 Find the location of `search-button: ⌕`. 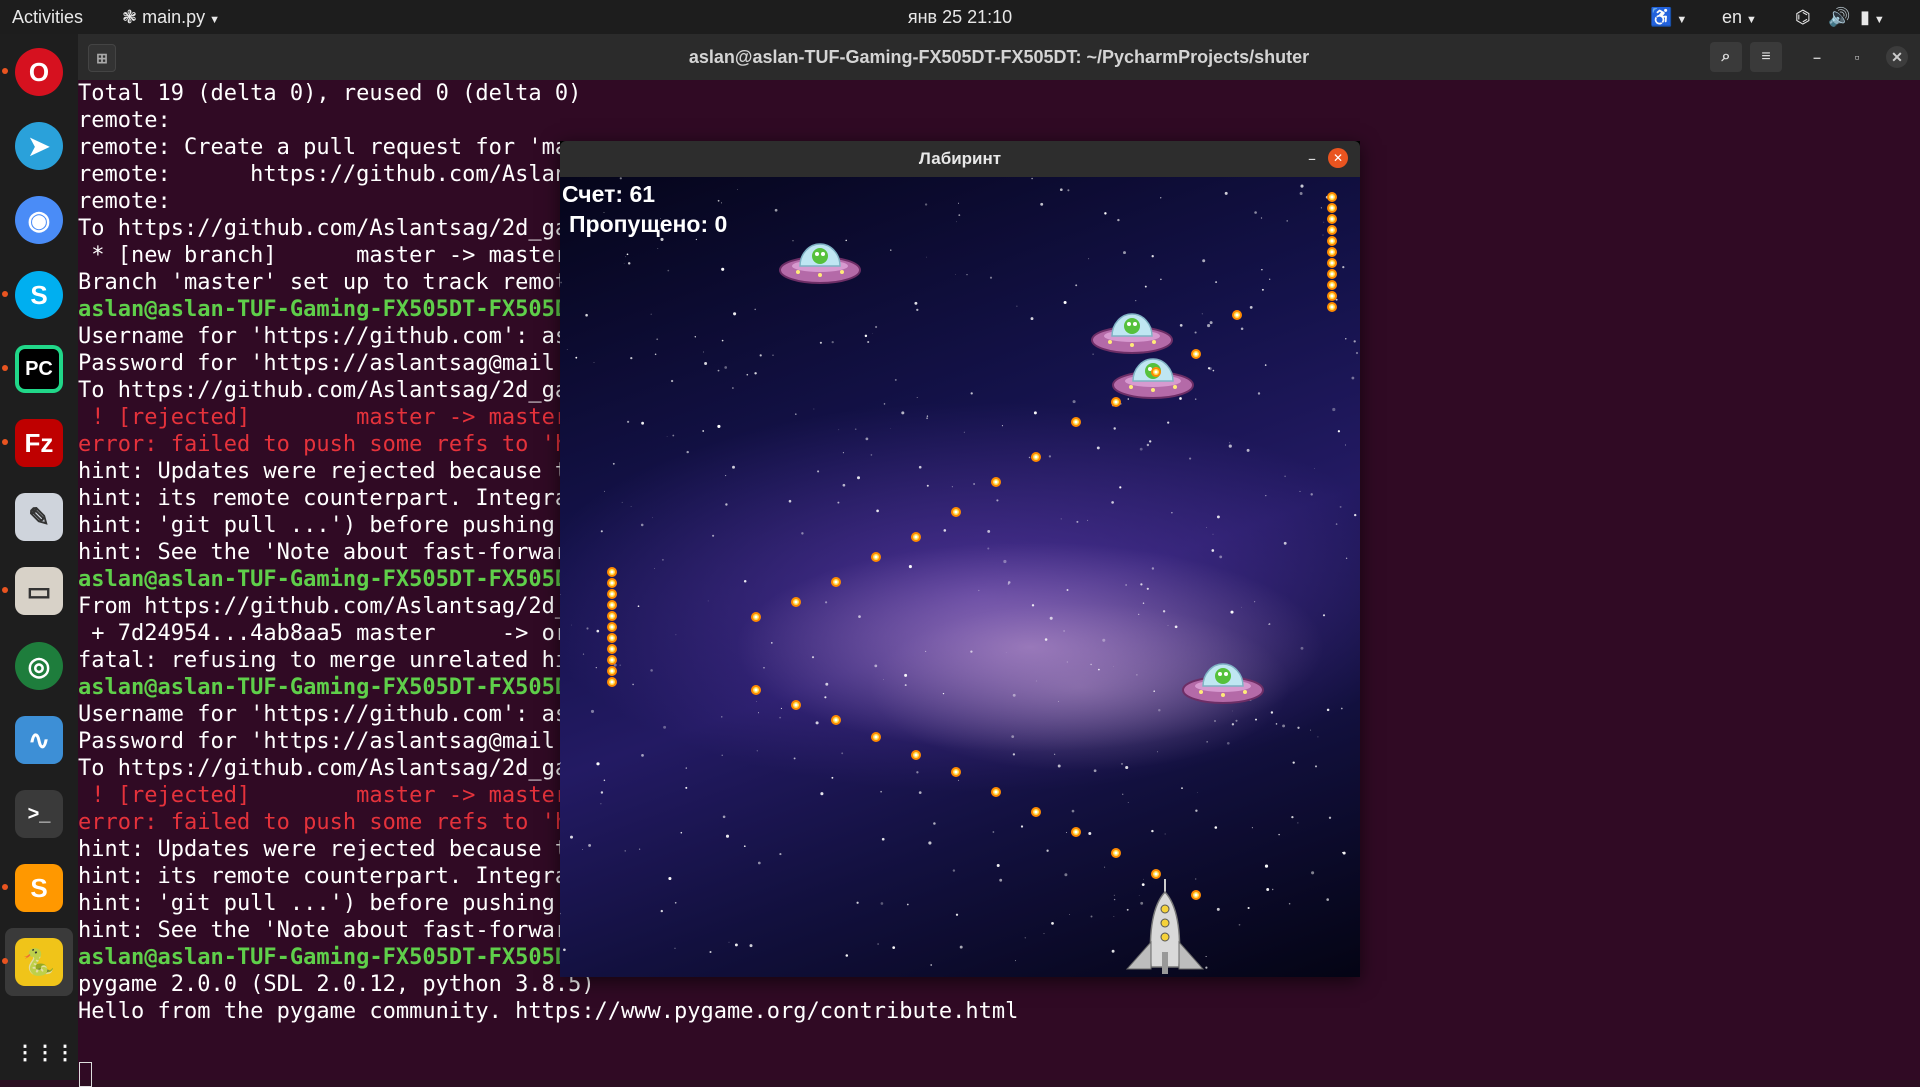

search-button: ⌕ is located at coordinates (1726, 57).